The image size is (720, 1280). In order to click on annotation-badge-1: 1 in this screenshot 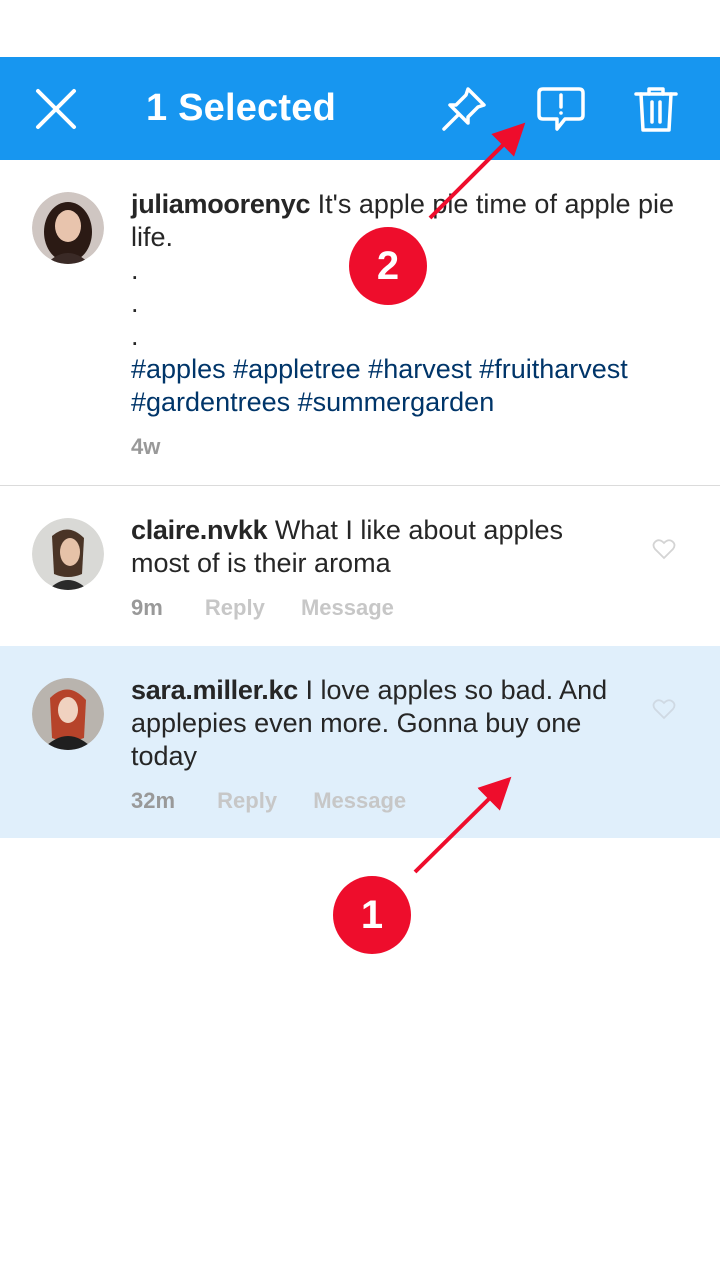, I will do `click(372, 915)`.